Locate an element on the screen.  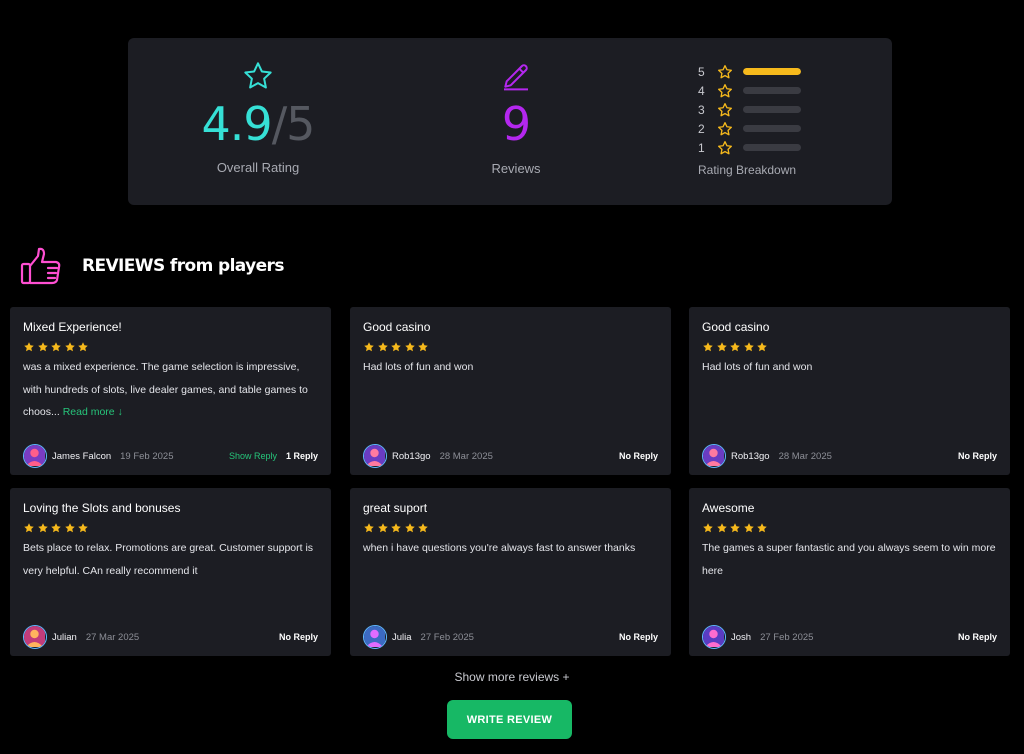
breakdown-row: 4 is located at coordinates (758, 90).